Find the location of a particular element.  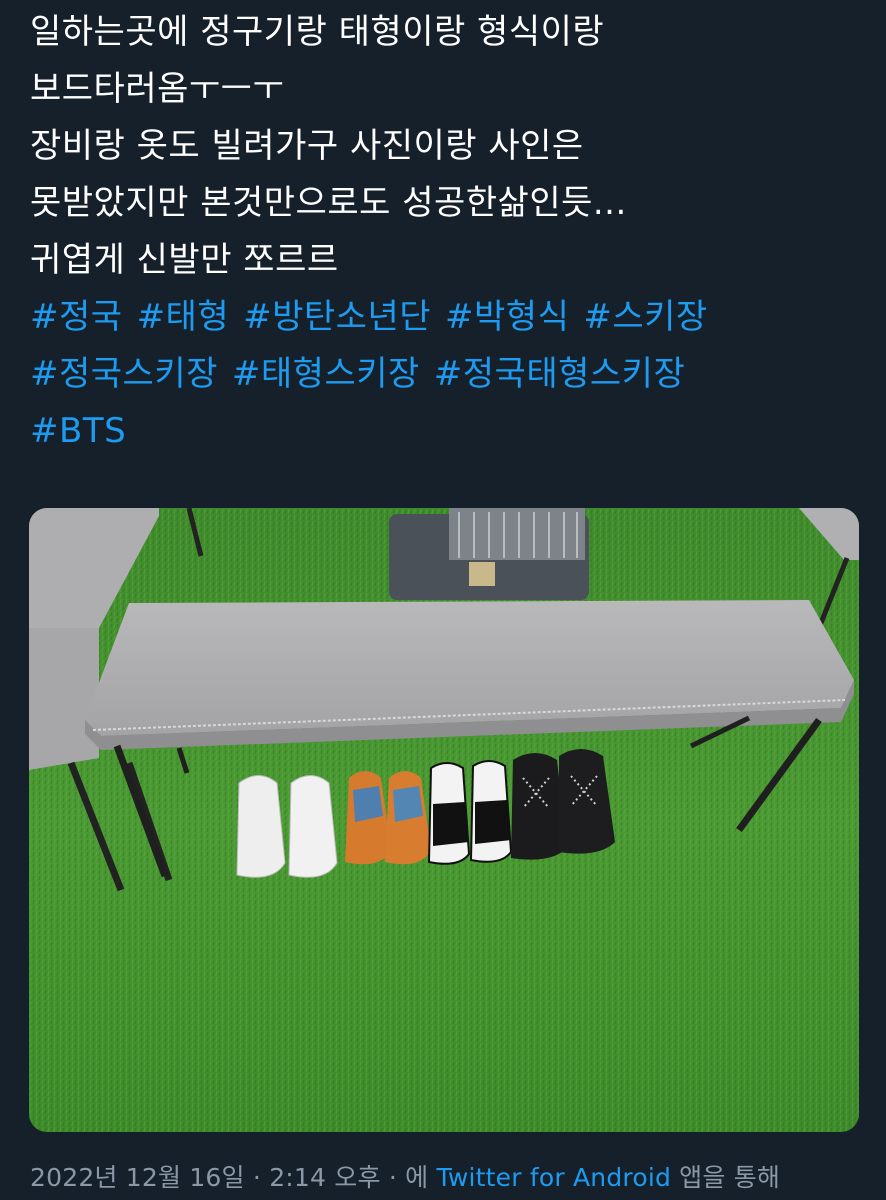

hashtag-link: #방탄소년단 is located at coordinates (337, 317).